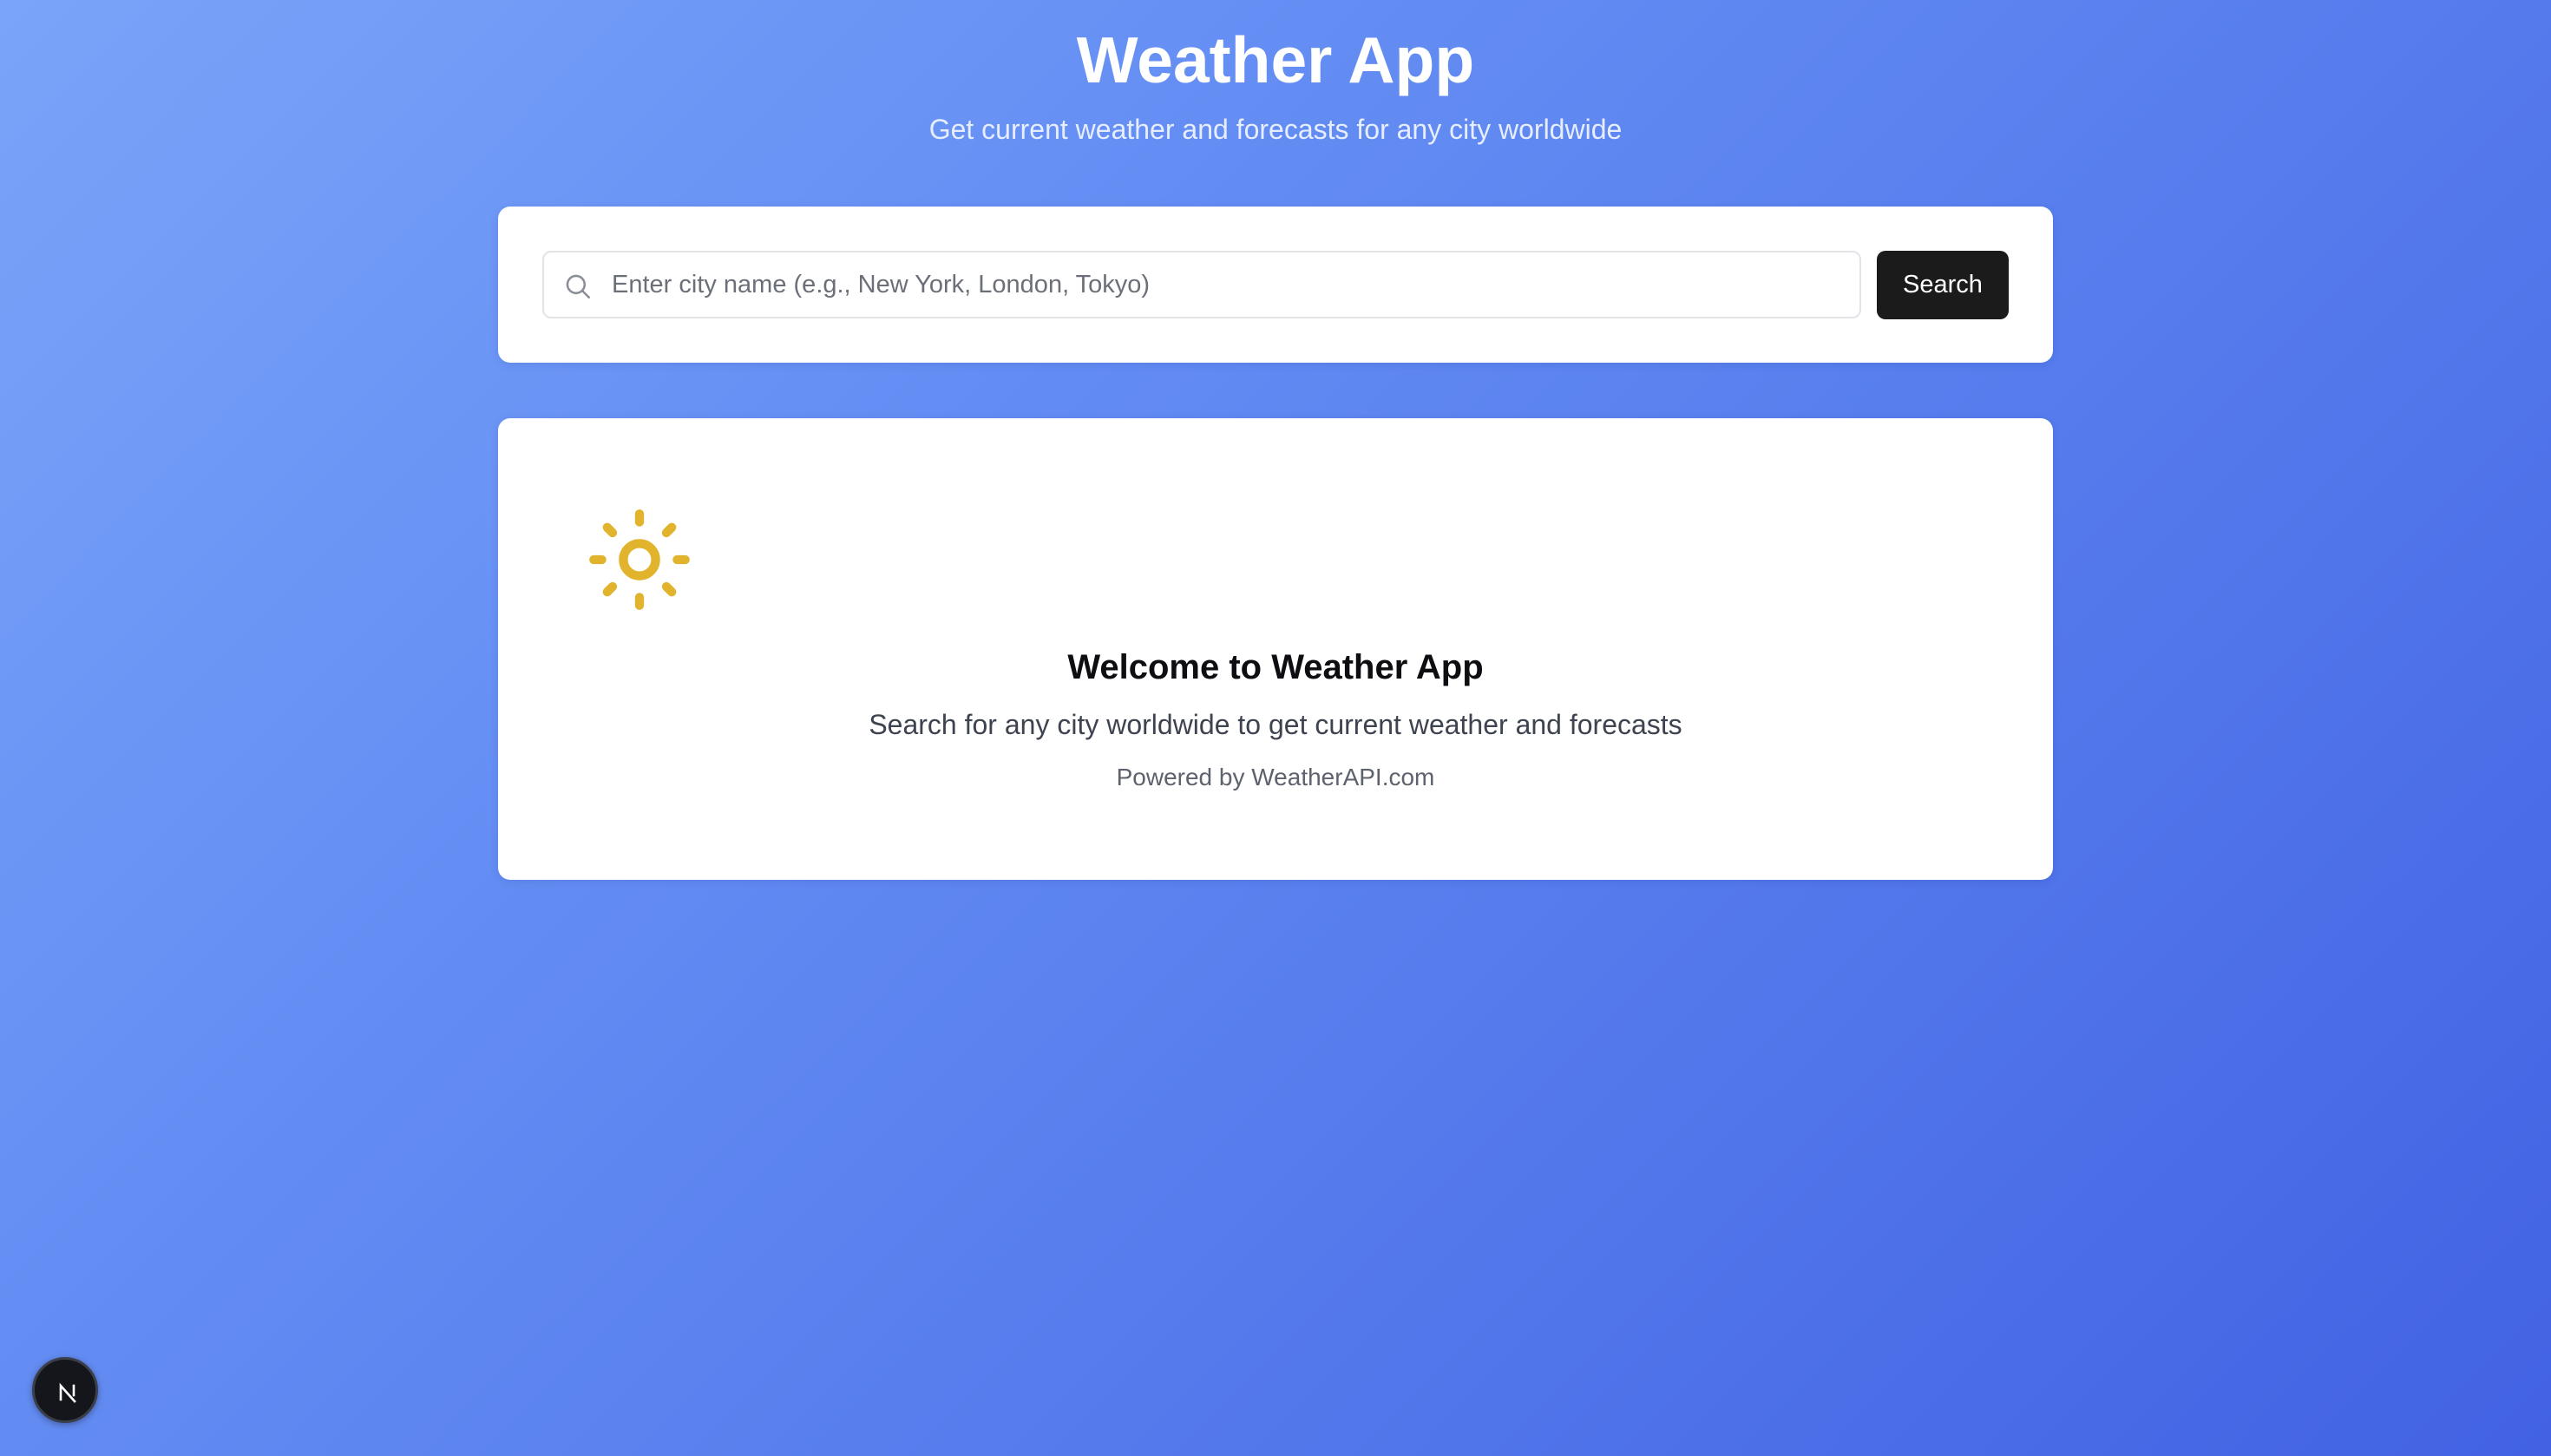  Describe the element at coordinates (1275, 667) in the screenshot. I see `welcome-title: Welcome to Weather App` at that location.